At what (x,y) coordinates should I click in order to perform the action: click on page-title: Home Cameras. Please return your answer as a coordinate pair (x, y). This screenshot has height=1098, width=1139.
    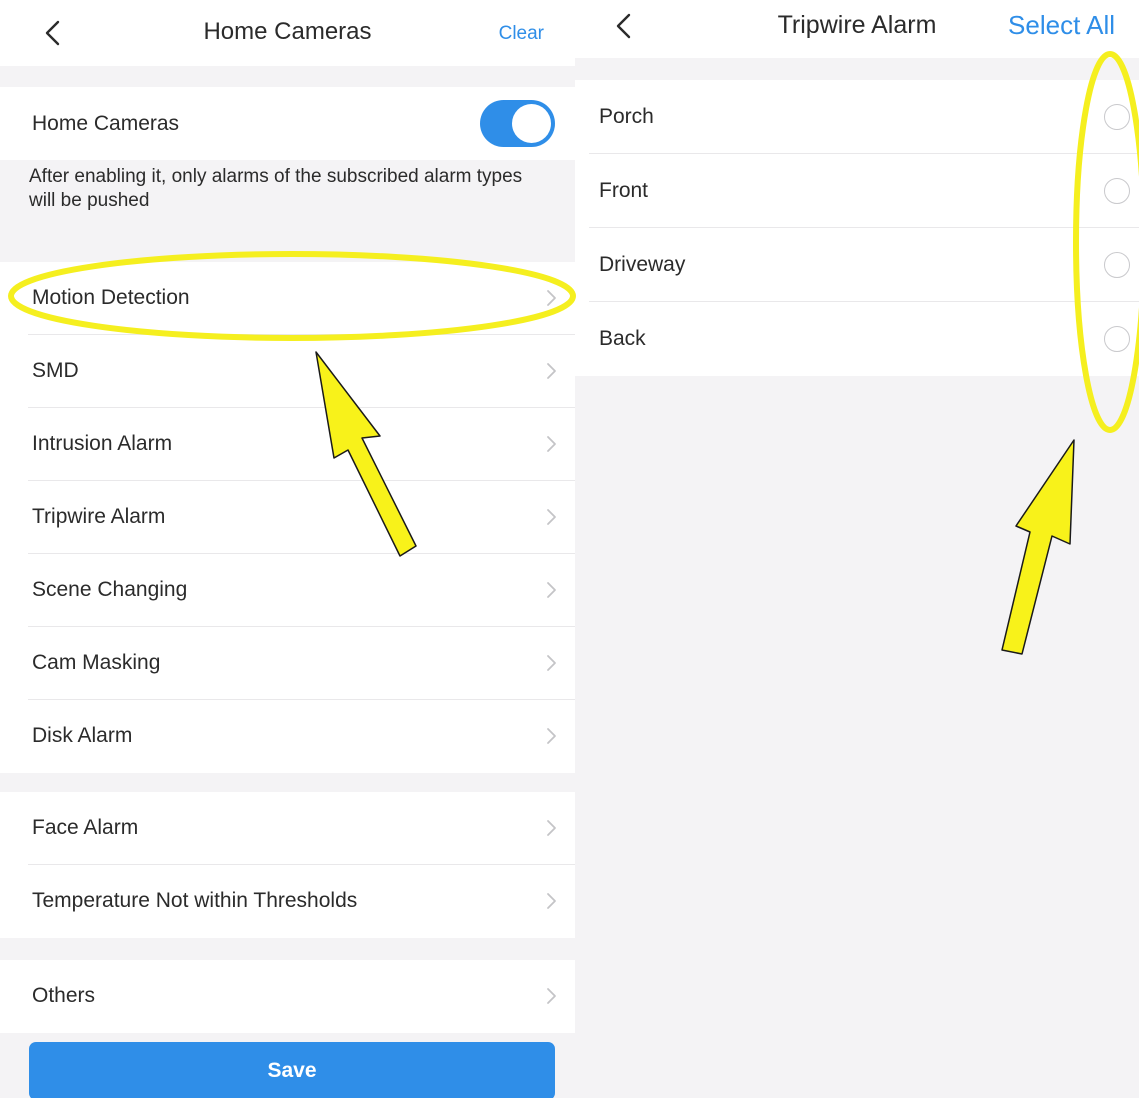
    Looking at the image, I should click on (287, 31).